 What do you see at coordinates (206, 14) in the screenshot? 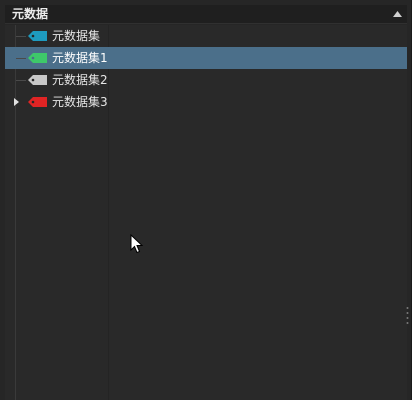
I see `panel-header: 元数据` at bounding box center [206, 14].